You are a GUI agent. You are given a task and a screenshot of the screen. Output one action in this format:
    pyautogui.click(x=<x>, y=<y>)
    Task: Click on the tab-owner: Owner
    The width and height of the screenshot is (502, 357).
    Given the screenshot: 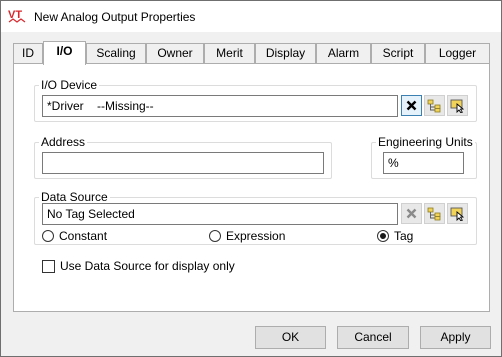 What is the action you would take?
    pyautogui.click(x=175, y=53)
    